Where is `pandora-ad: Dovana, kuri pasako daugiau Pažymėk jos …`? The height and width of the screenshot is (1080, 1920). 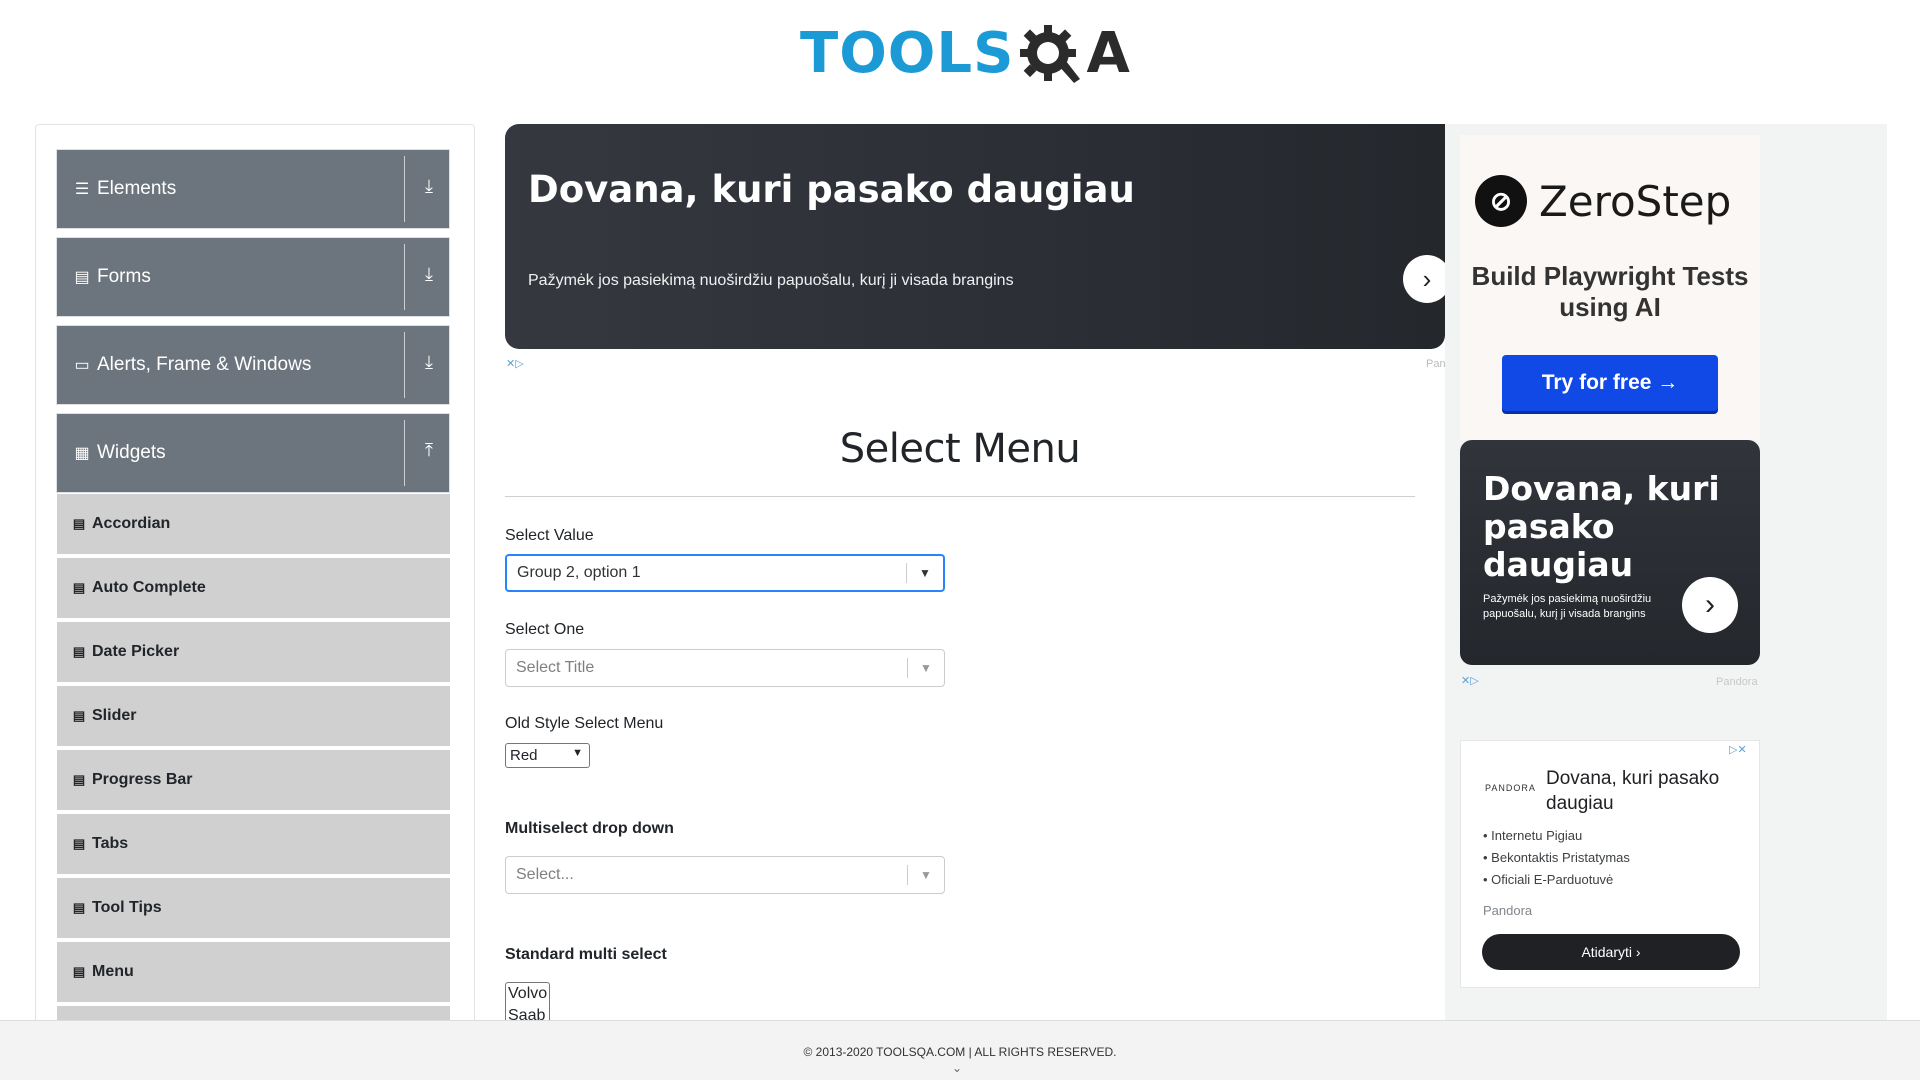
pandora-ad: Dovana, kuri pasako daugiau Pažymėk jos … is located at coordinates (1610, 552).